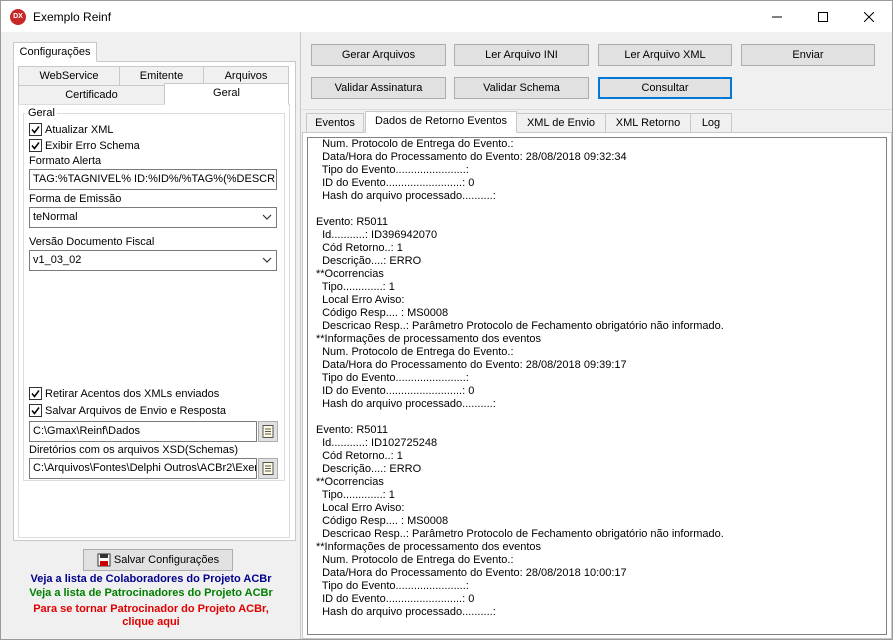 Image resolution: width=893 pixels, height=640 pixels. Describe the element at coordinates (521, 88) in the screenshot. I see `validar-schema-button: Validar Schema` at that location.